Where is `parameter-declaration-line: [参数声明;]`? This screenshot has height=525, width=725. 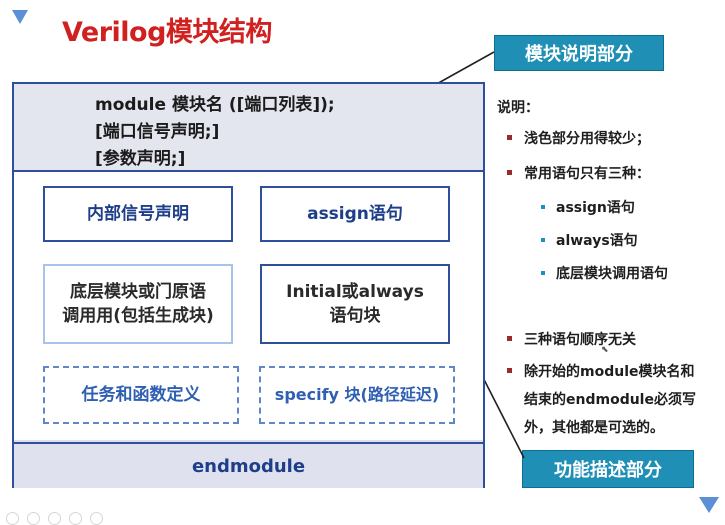 parameter-declaration-line: [参数声明;] is located at coordinates (140, 159).